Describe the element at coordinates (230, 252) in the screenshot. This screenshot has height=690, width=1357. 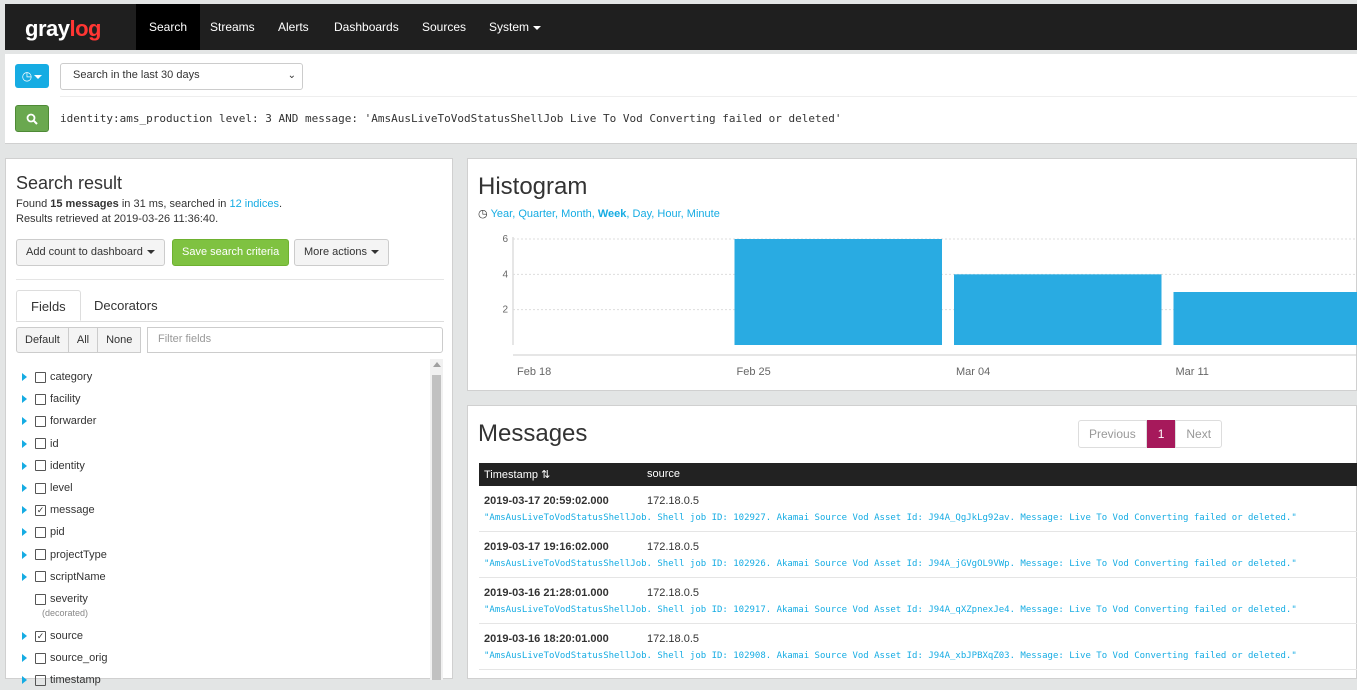
I see `save-search-criteria-button: Save search criteria` at that location.